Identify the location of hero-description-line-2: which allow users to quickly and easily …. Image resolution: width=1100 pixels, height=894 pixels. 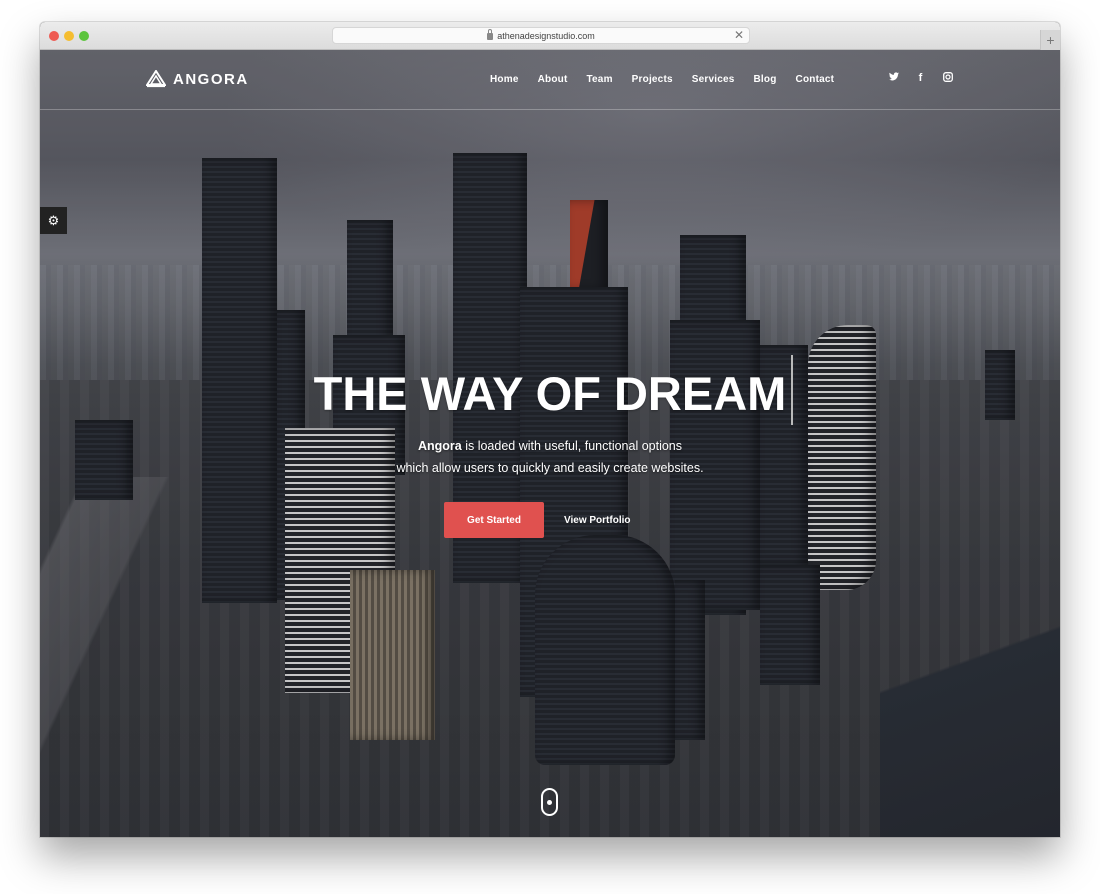
(550, 468).